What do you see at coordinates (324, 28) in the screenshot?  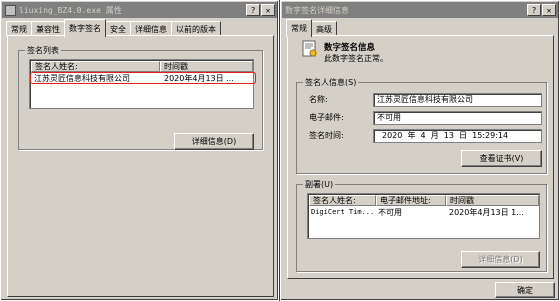 I see `tab-advanced: 高级` at bounding box center [324, 28].